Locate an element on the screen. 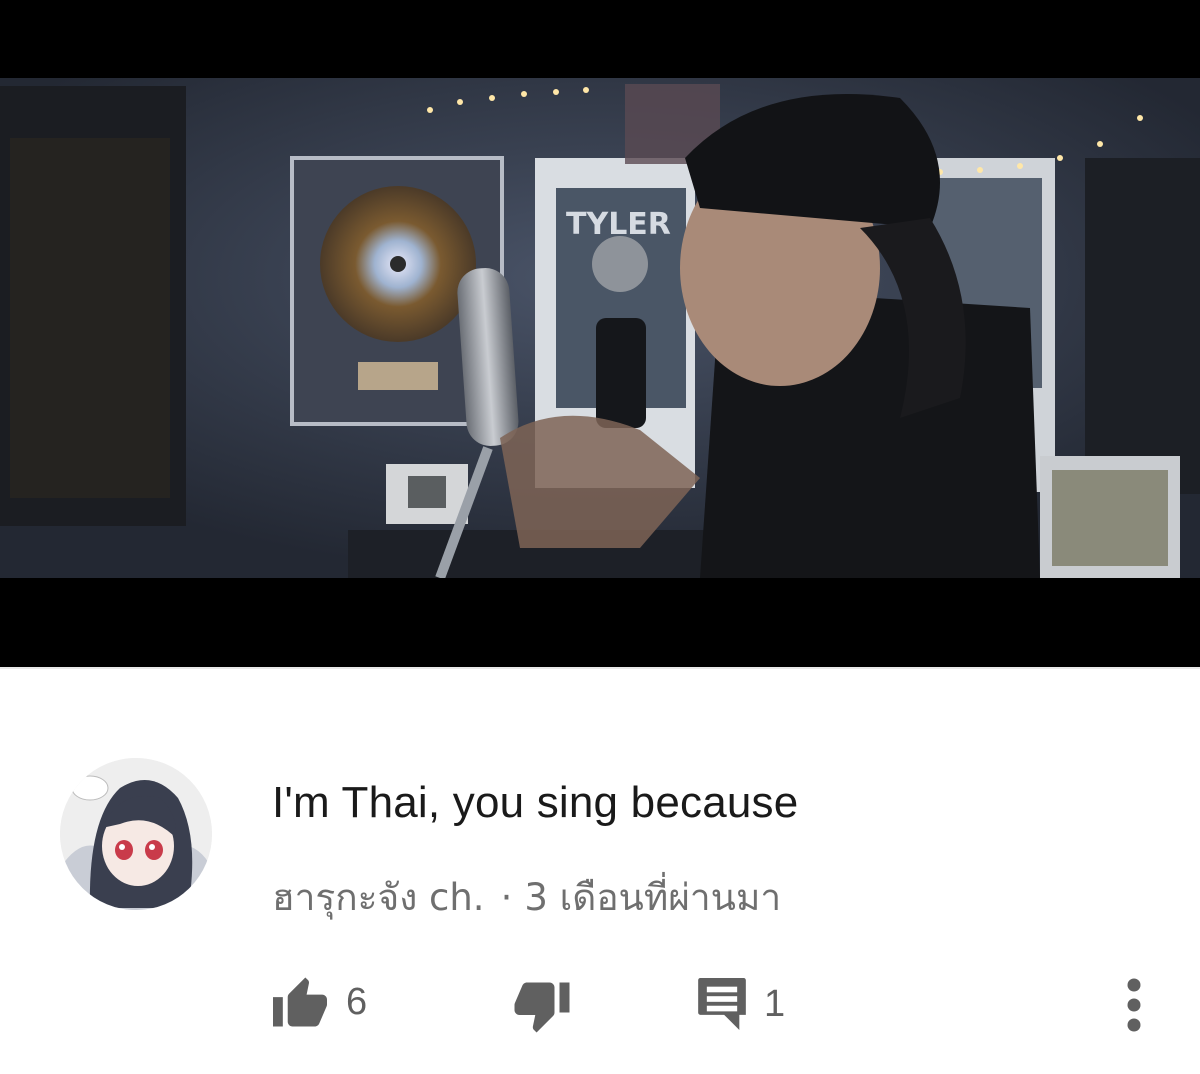 This screenshot has width=1200, height=1074. thumbs-up-icon is located at coordinates (300, 1002).